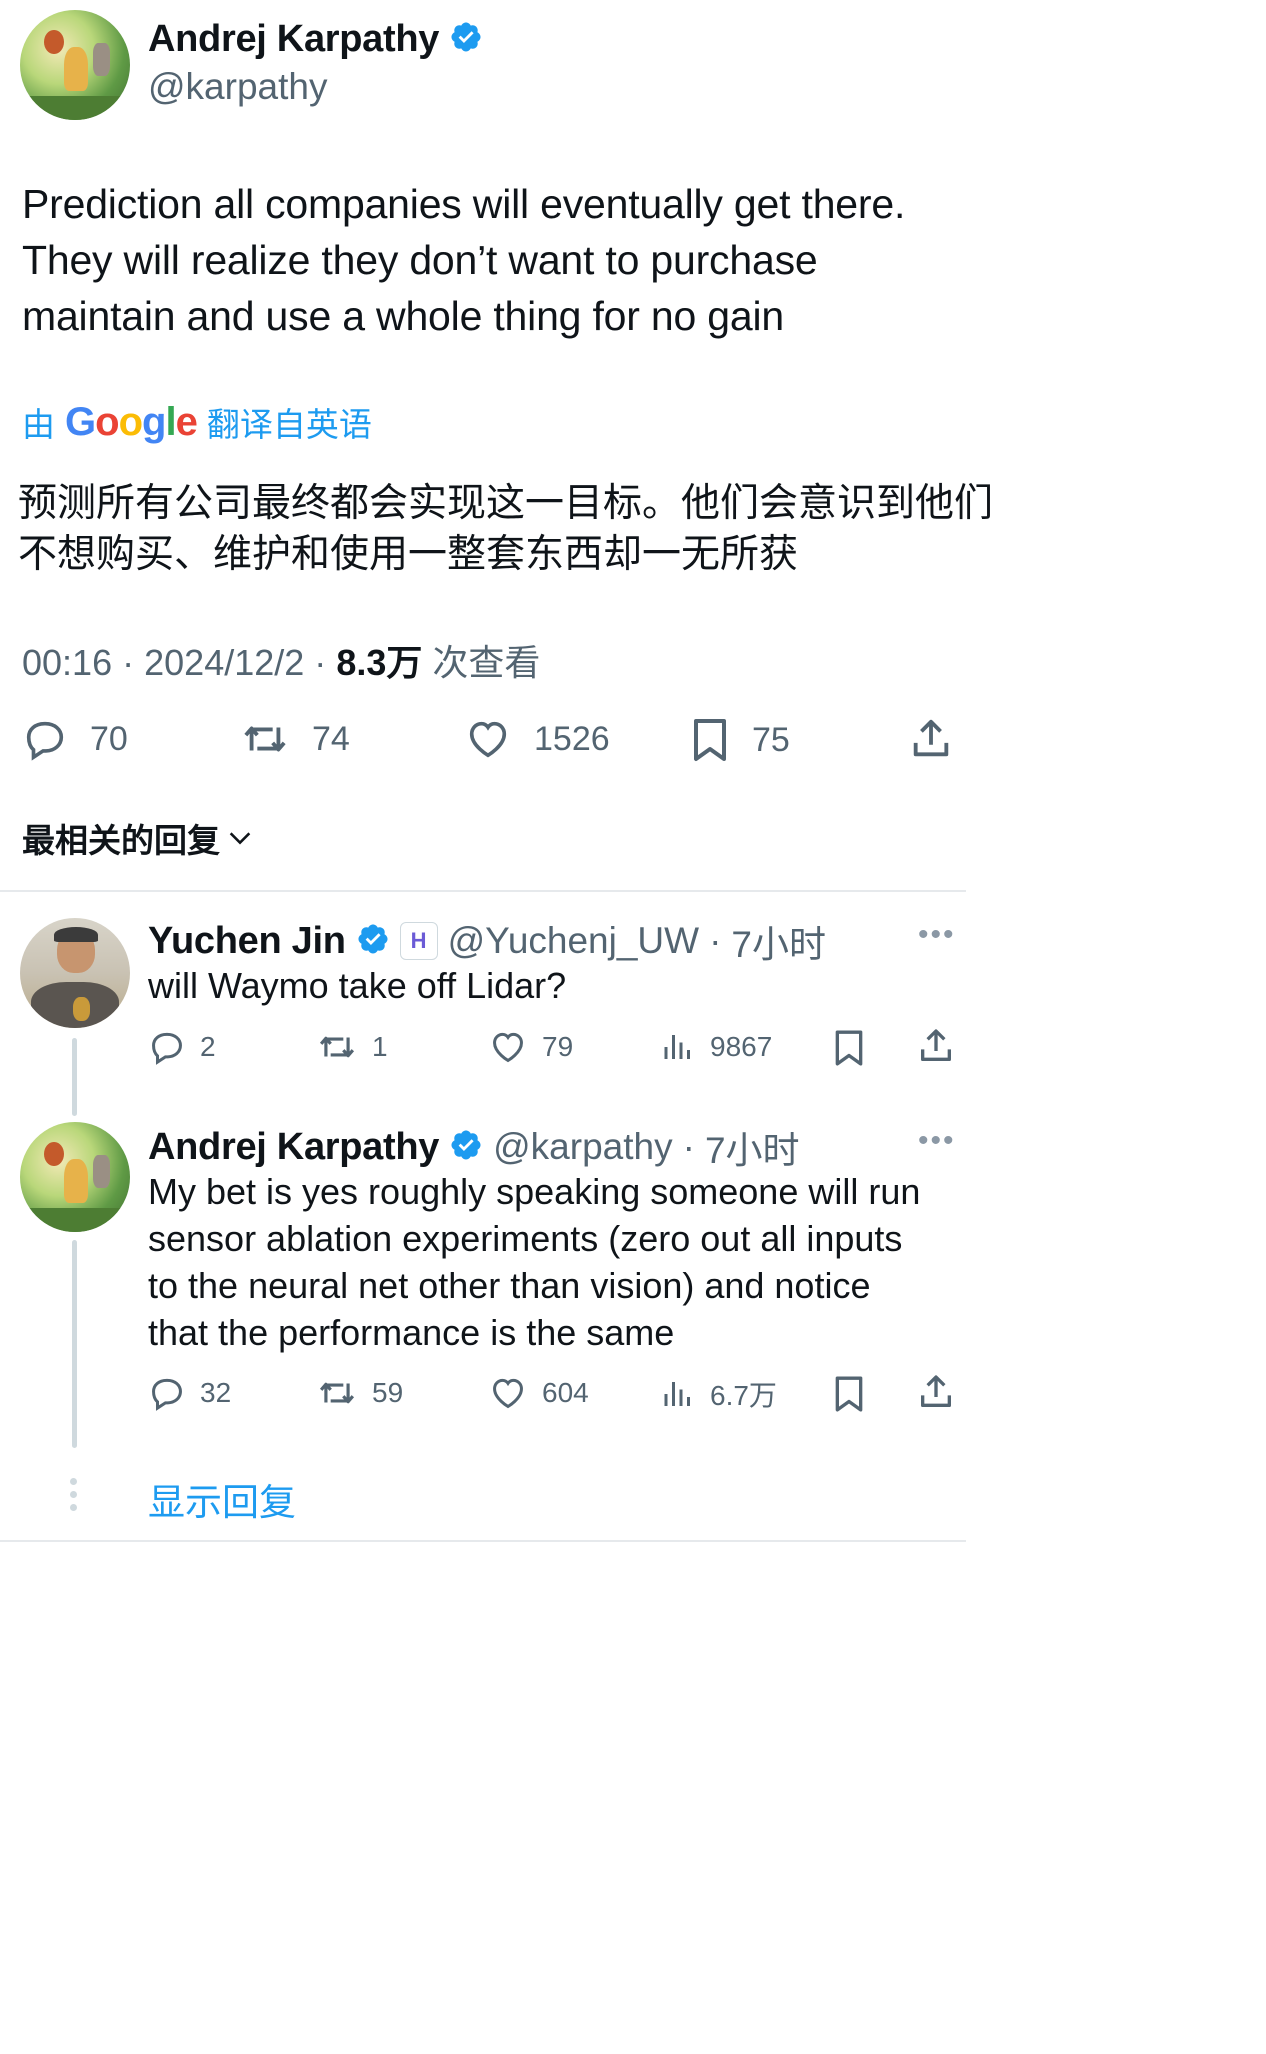  I want to click on reply-button: 32, so click(189, 1393).